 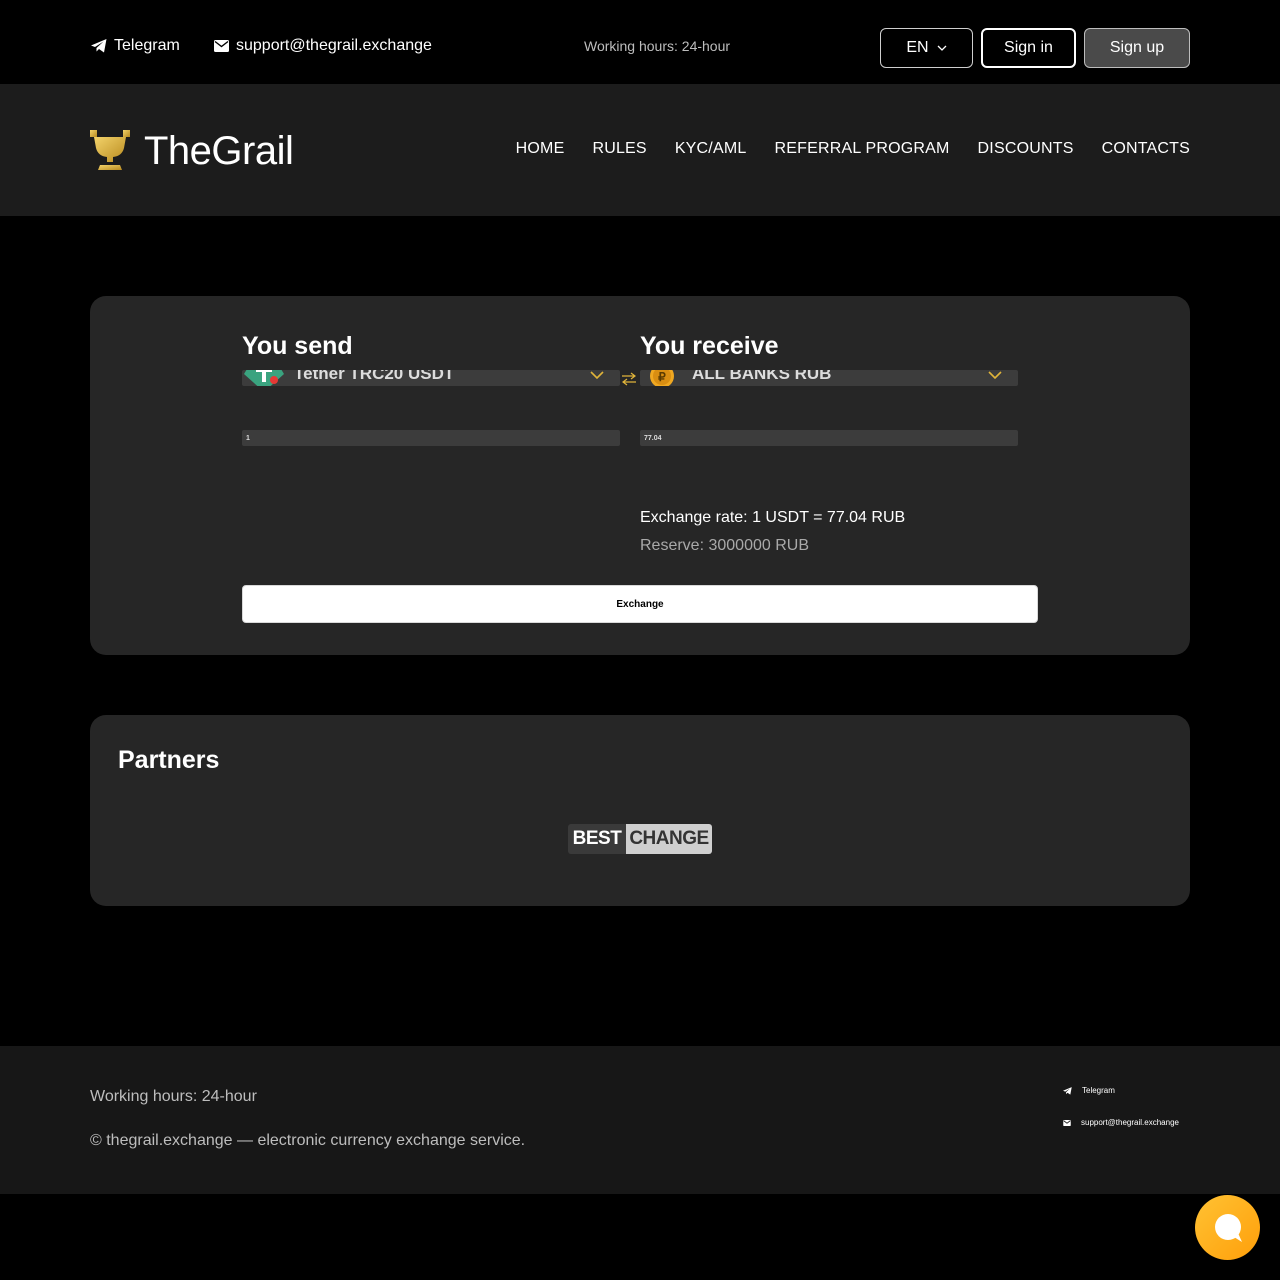 I want to click on send-title: You send, so click(x=297, y=346).